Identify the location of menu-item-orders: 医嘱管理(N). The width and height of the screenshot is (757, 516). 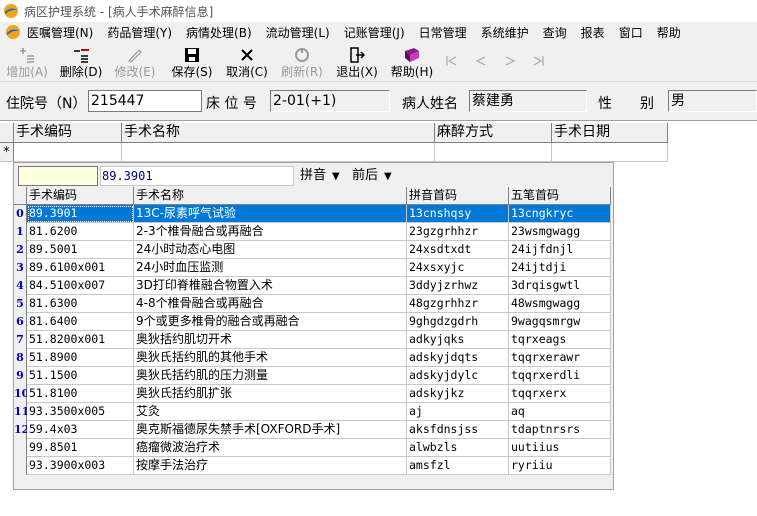
(63, 32).